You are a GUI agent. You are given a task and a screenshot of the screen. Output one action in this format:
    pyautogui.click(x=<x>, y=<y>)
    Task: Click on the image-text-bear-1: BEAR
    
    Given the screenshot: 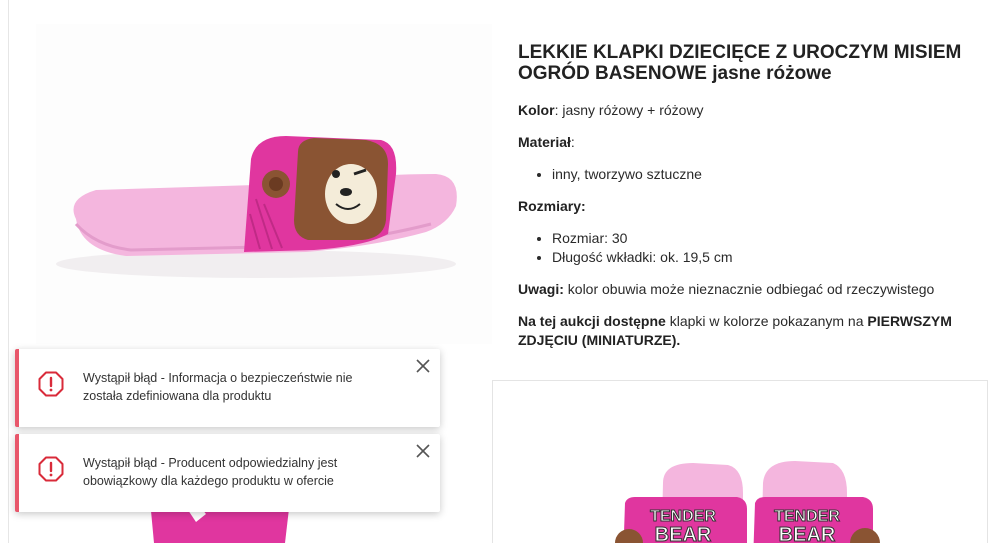 What is the action you would take?
    pyautogui.click(x=683, y=533)
    